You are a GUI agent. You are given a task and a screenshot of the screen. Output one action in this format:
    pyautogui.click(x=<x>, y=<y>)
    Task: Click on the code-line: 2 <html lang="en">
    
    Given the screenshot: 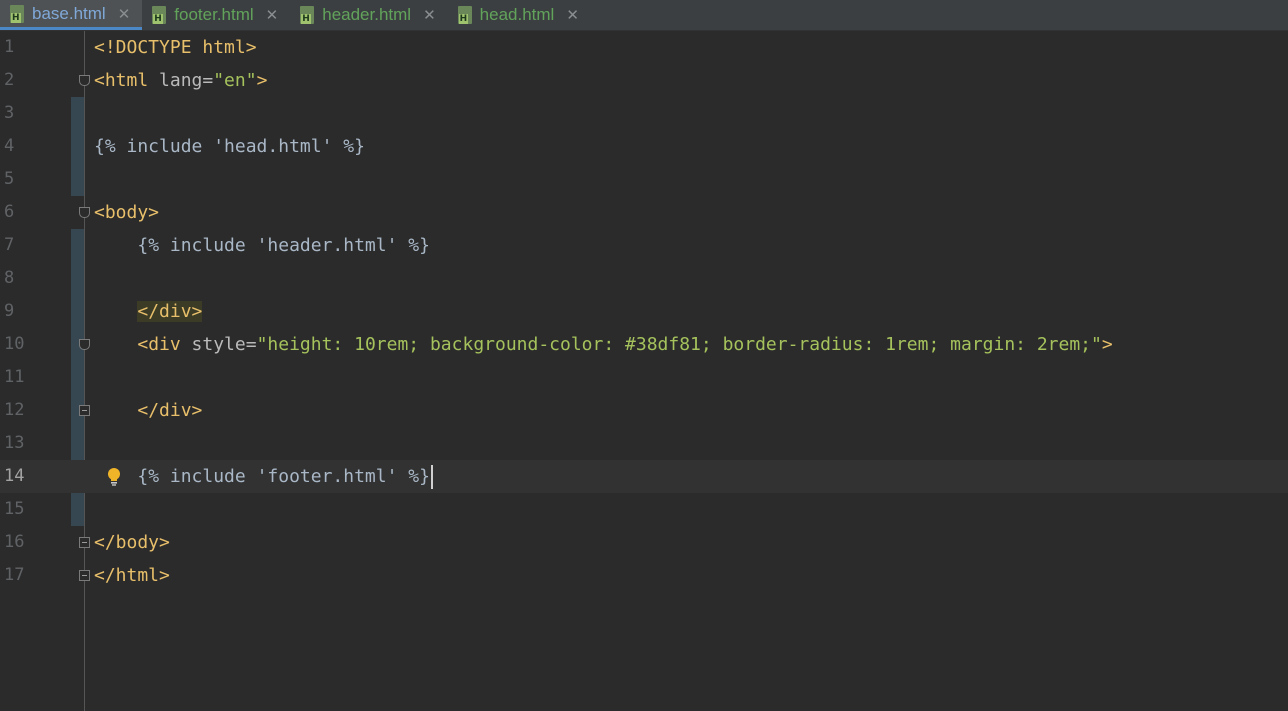 What is the action you would take?
    pyautogui.click(x=644, y=80)
    